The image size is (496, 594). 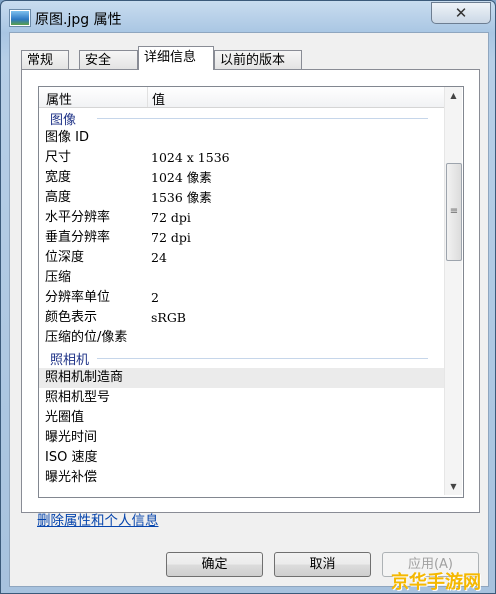 I want to click on title-bar: 原图.jpg 属性 ✕, so click(x=248, y=17).